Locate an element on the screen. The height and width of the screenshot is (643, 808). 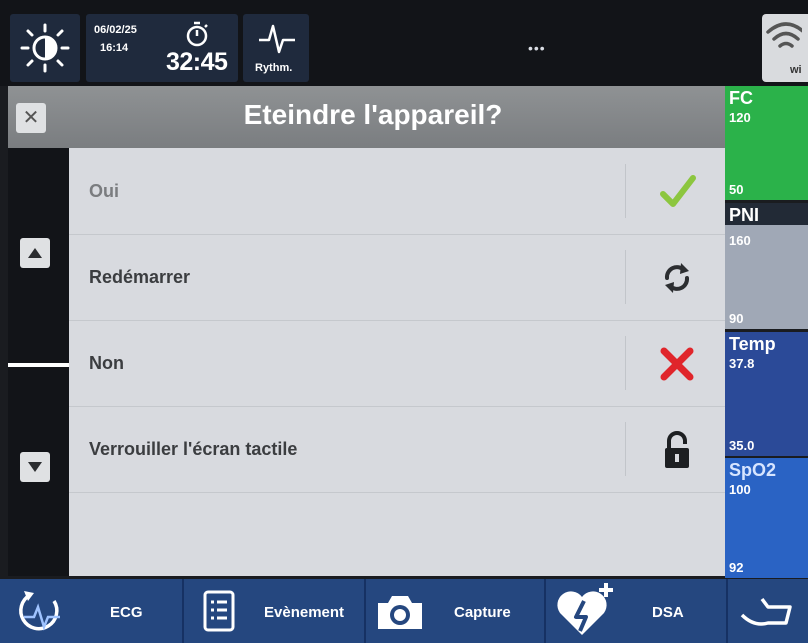
date-display: 06/02/25 is located at coordinates (115, 30).